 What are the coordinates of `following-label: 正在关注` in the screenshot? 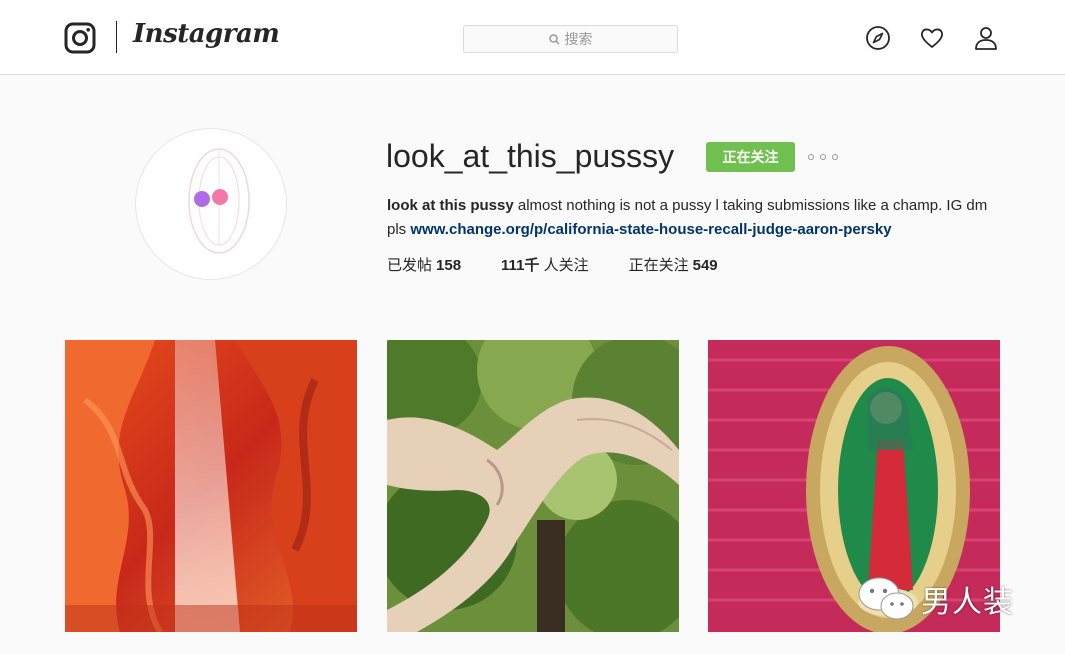 It's located at (658, 265).